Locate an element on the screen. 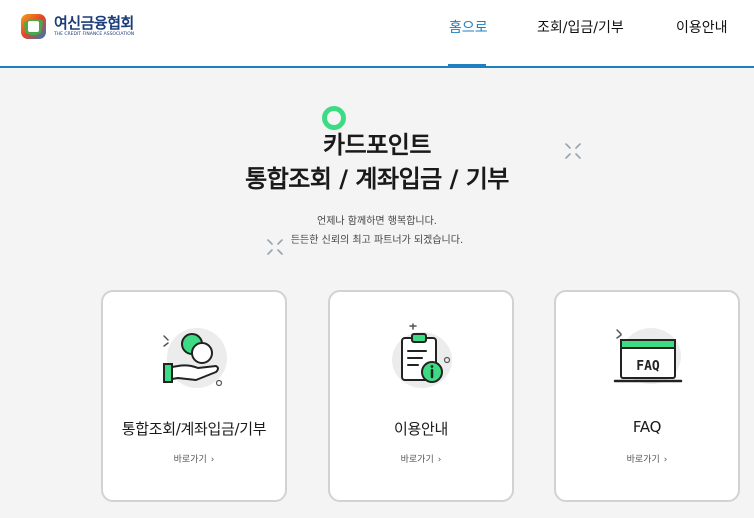 This screenshot has height=518, width=754. card-title: 이용안내 is located at coordinates (420, 429).